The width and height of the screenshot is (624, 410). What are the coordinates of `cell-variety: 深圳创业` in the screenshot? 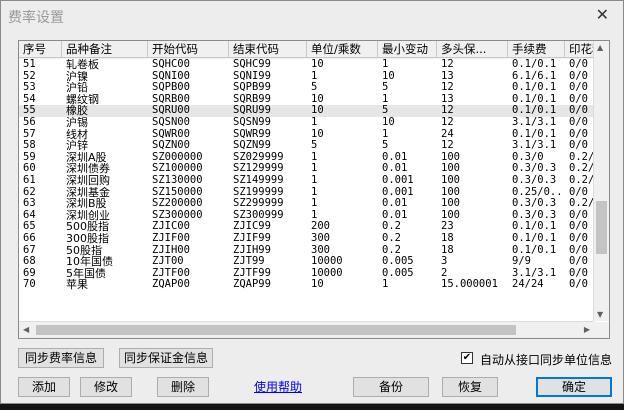 It's located at (88, 215).